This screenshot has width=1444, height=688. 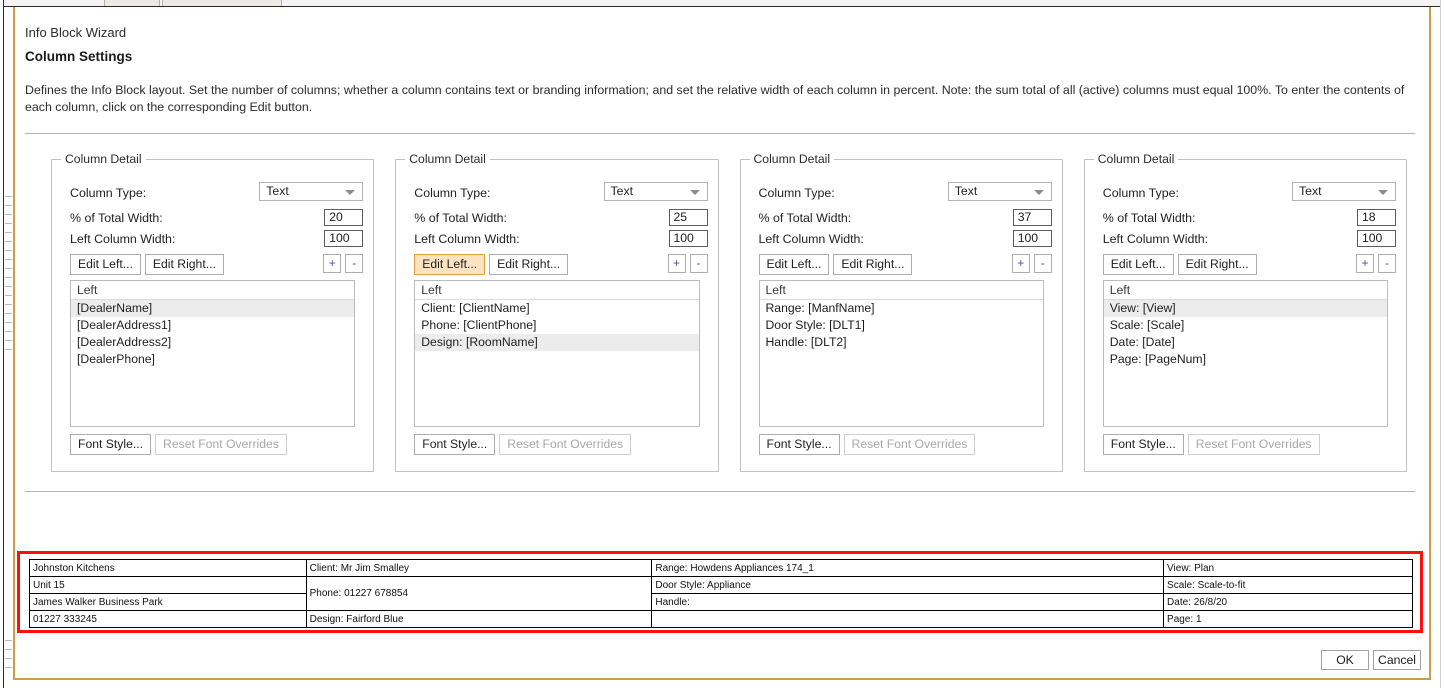 I want to click on list-item: Door Style: [DLT1], so click(x=901, y=325).